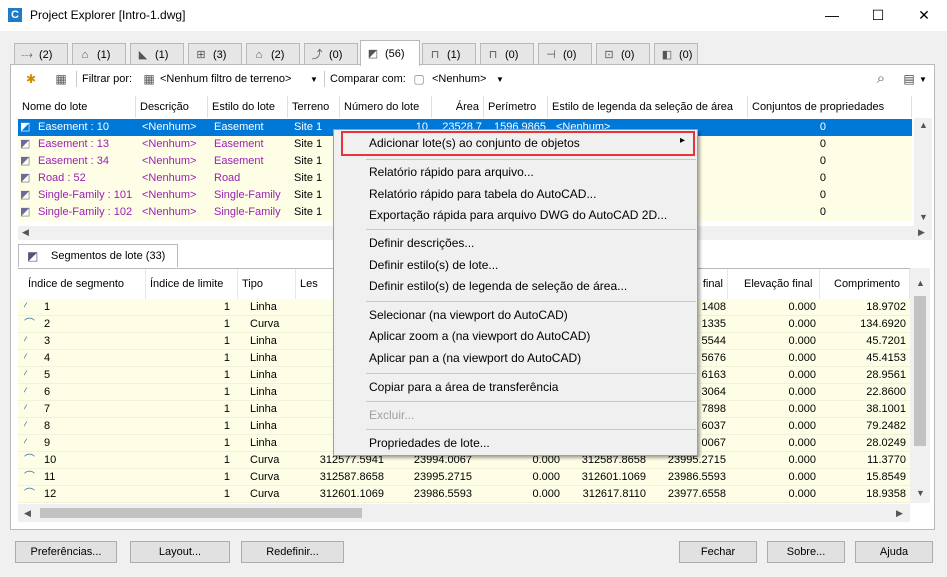 The height and width of the screenshot is (577, 947). Describe the element at coordinates (215, 54) in the screenshot. I see `tab-sections: ⊞ (3)` at that location.